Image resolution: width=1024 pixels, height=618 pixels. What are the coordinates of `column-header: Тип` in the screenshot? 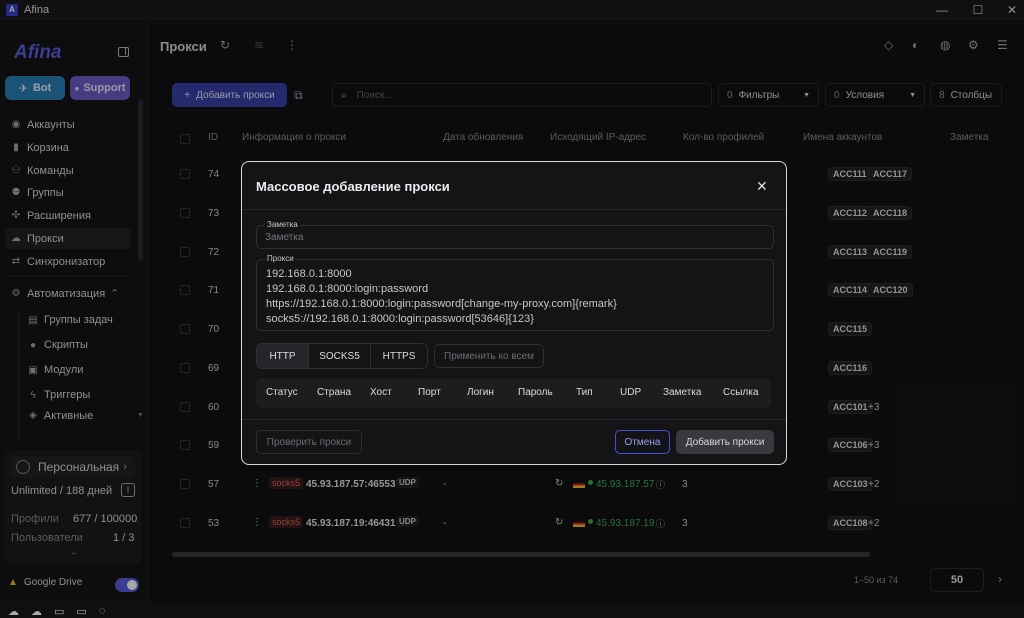 It's located at (584, 392).